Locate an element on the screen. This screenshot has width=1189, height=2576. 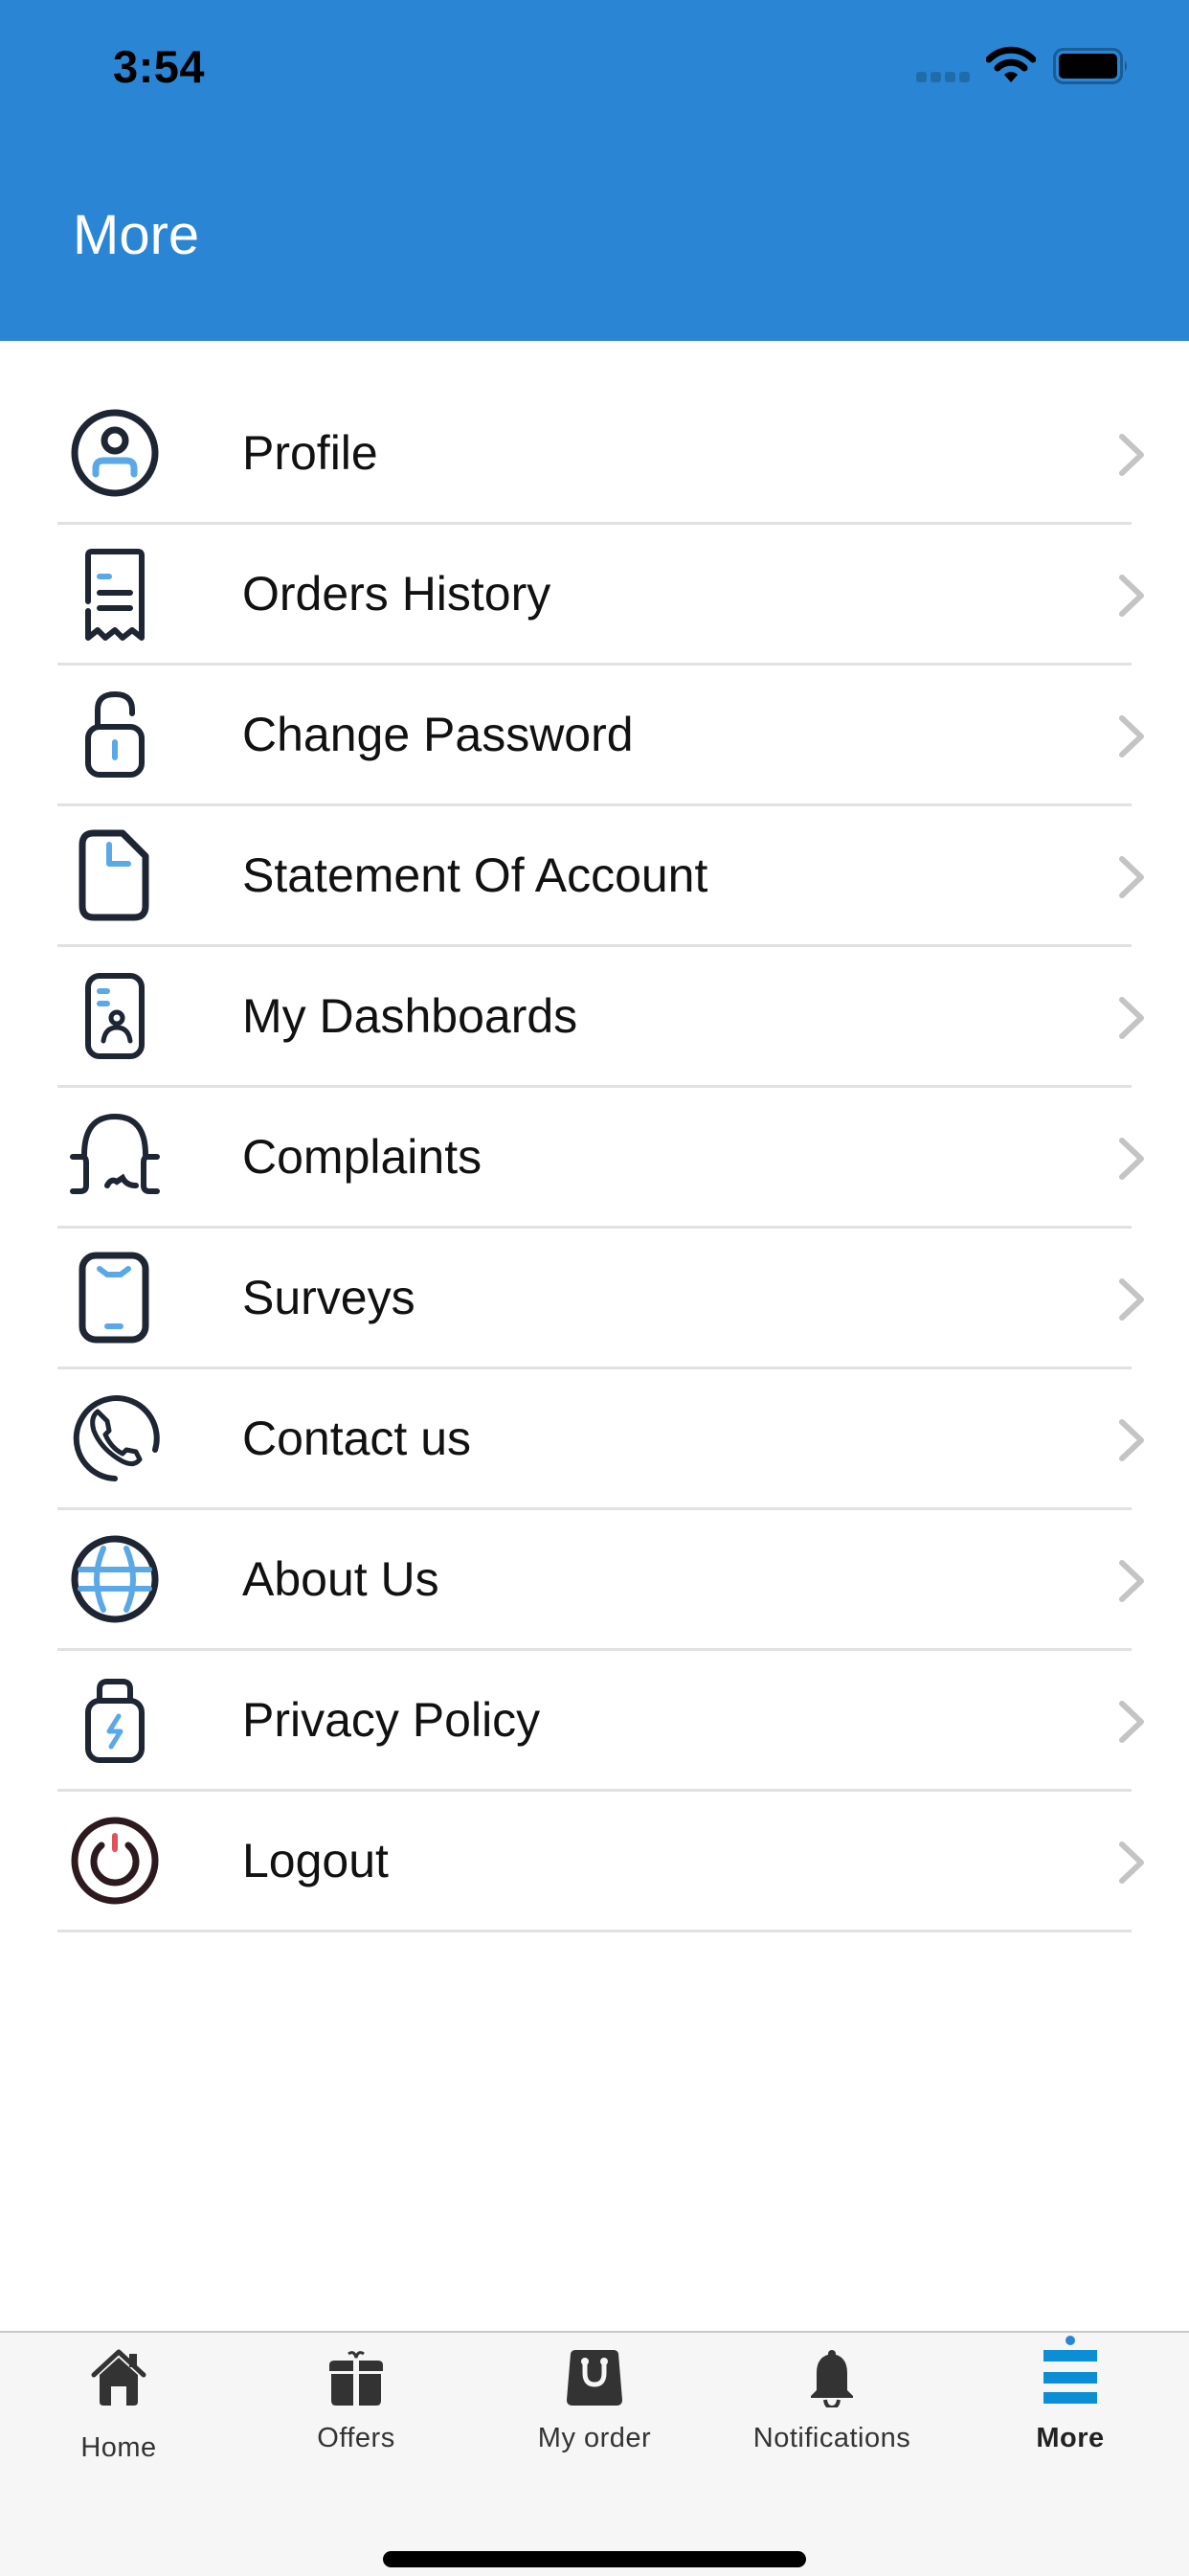
menu-item-label: Logout is located at coordinates (315, 1860).